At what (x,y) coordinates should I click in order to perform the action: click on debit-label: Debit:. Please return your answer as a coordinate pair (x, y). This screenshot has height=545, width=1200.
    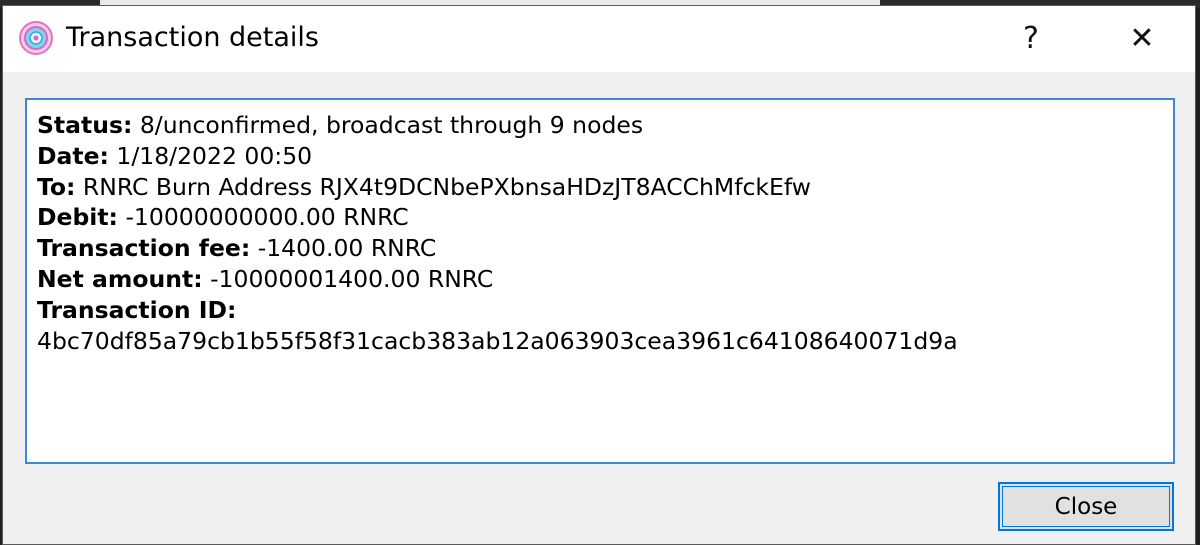
    Looking at the image, I should click on (77, 217).